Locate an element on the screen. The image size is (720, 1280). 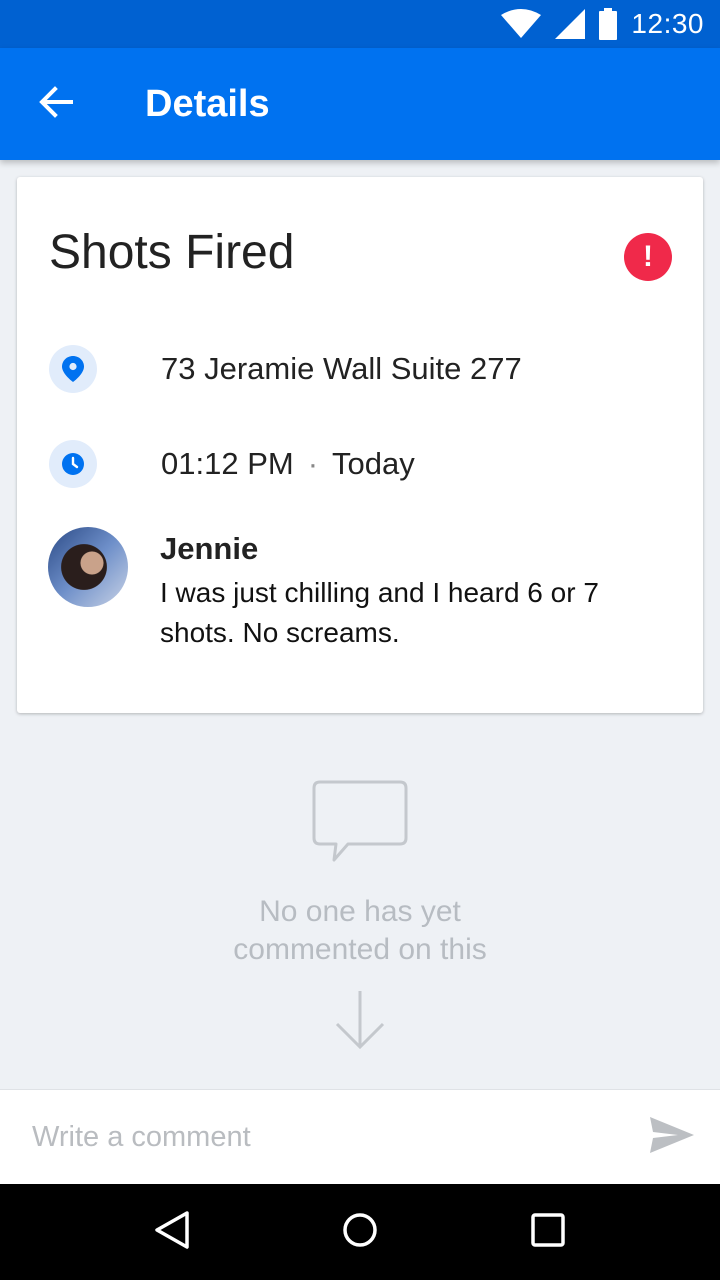
avatar is located at coordinates (88, 567).